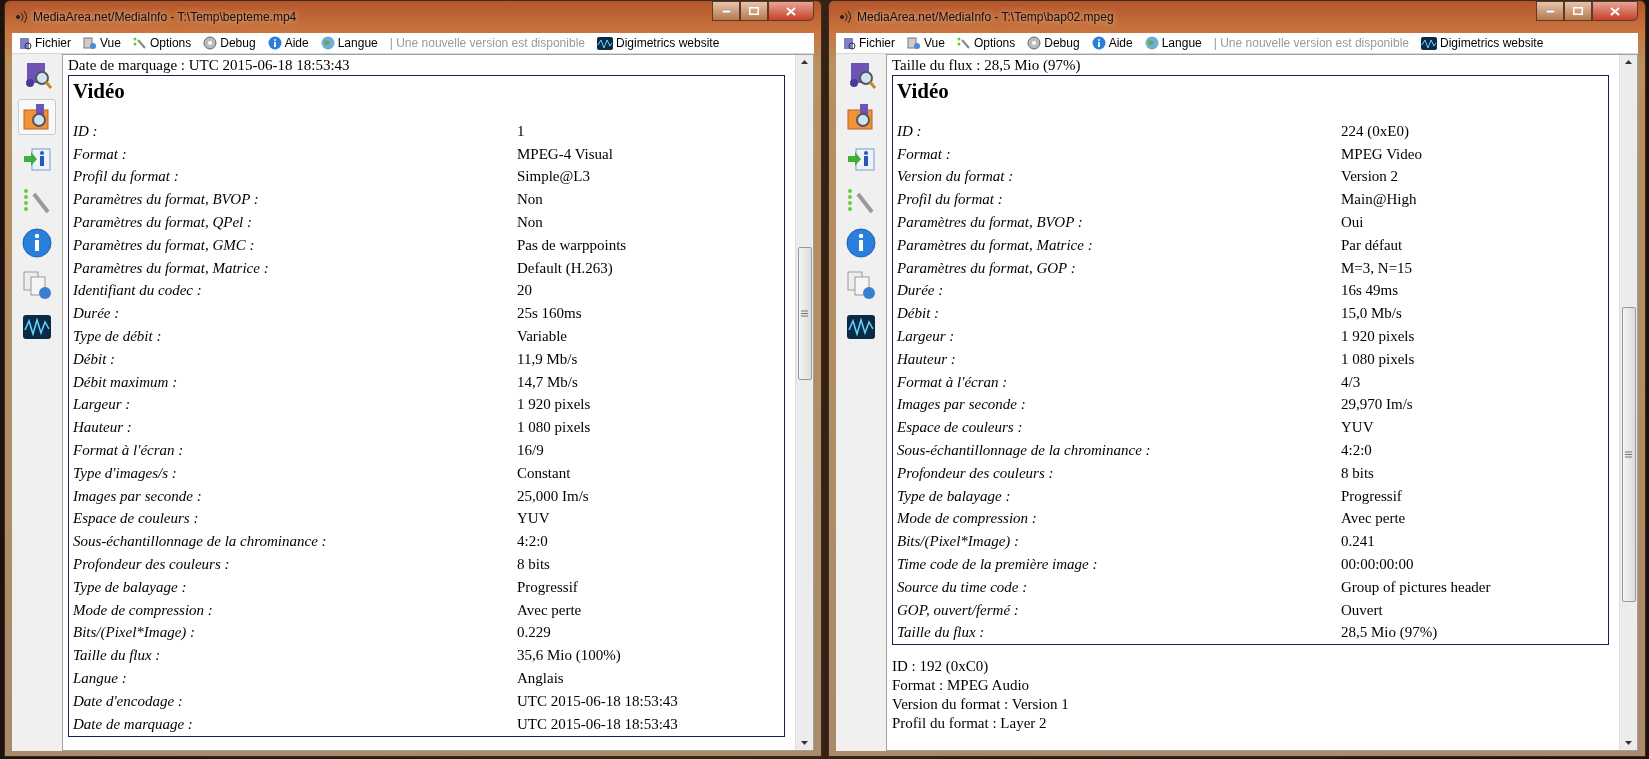  What do you see at coordinates (572, 245) in the screenshot?
I see `field-value: Pas de warppoints` at bounding box center [572, 245].